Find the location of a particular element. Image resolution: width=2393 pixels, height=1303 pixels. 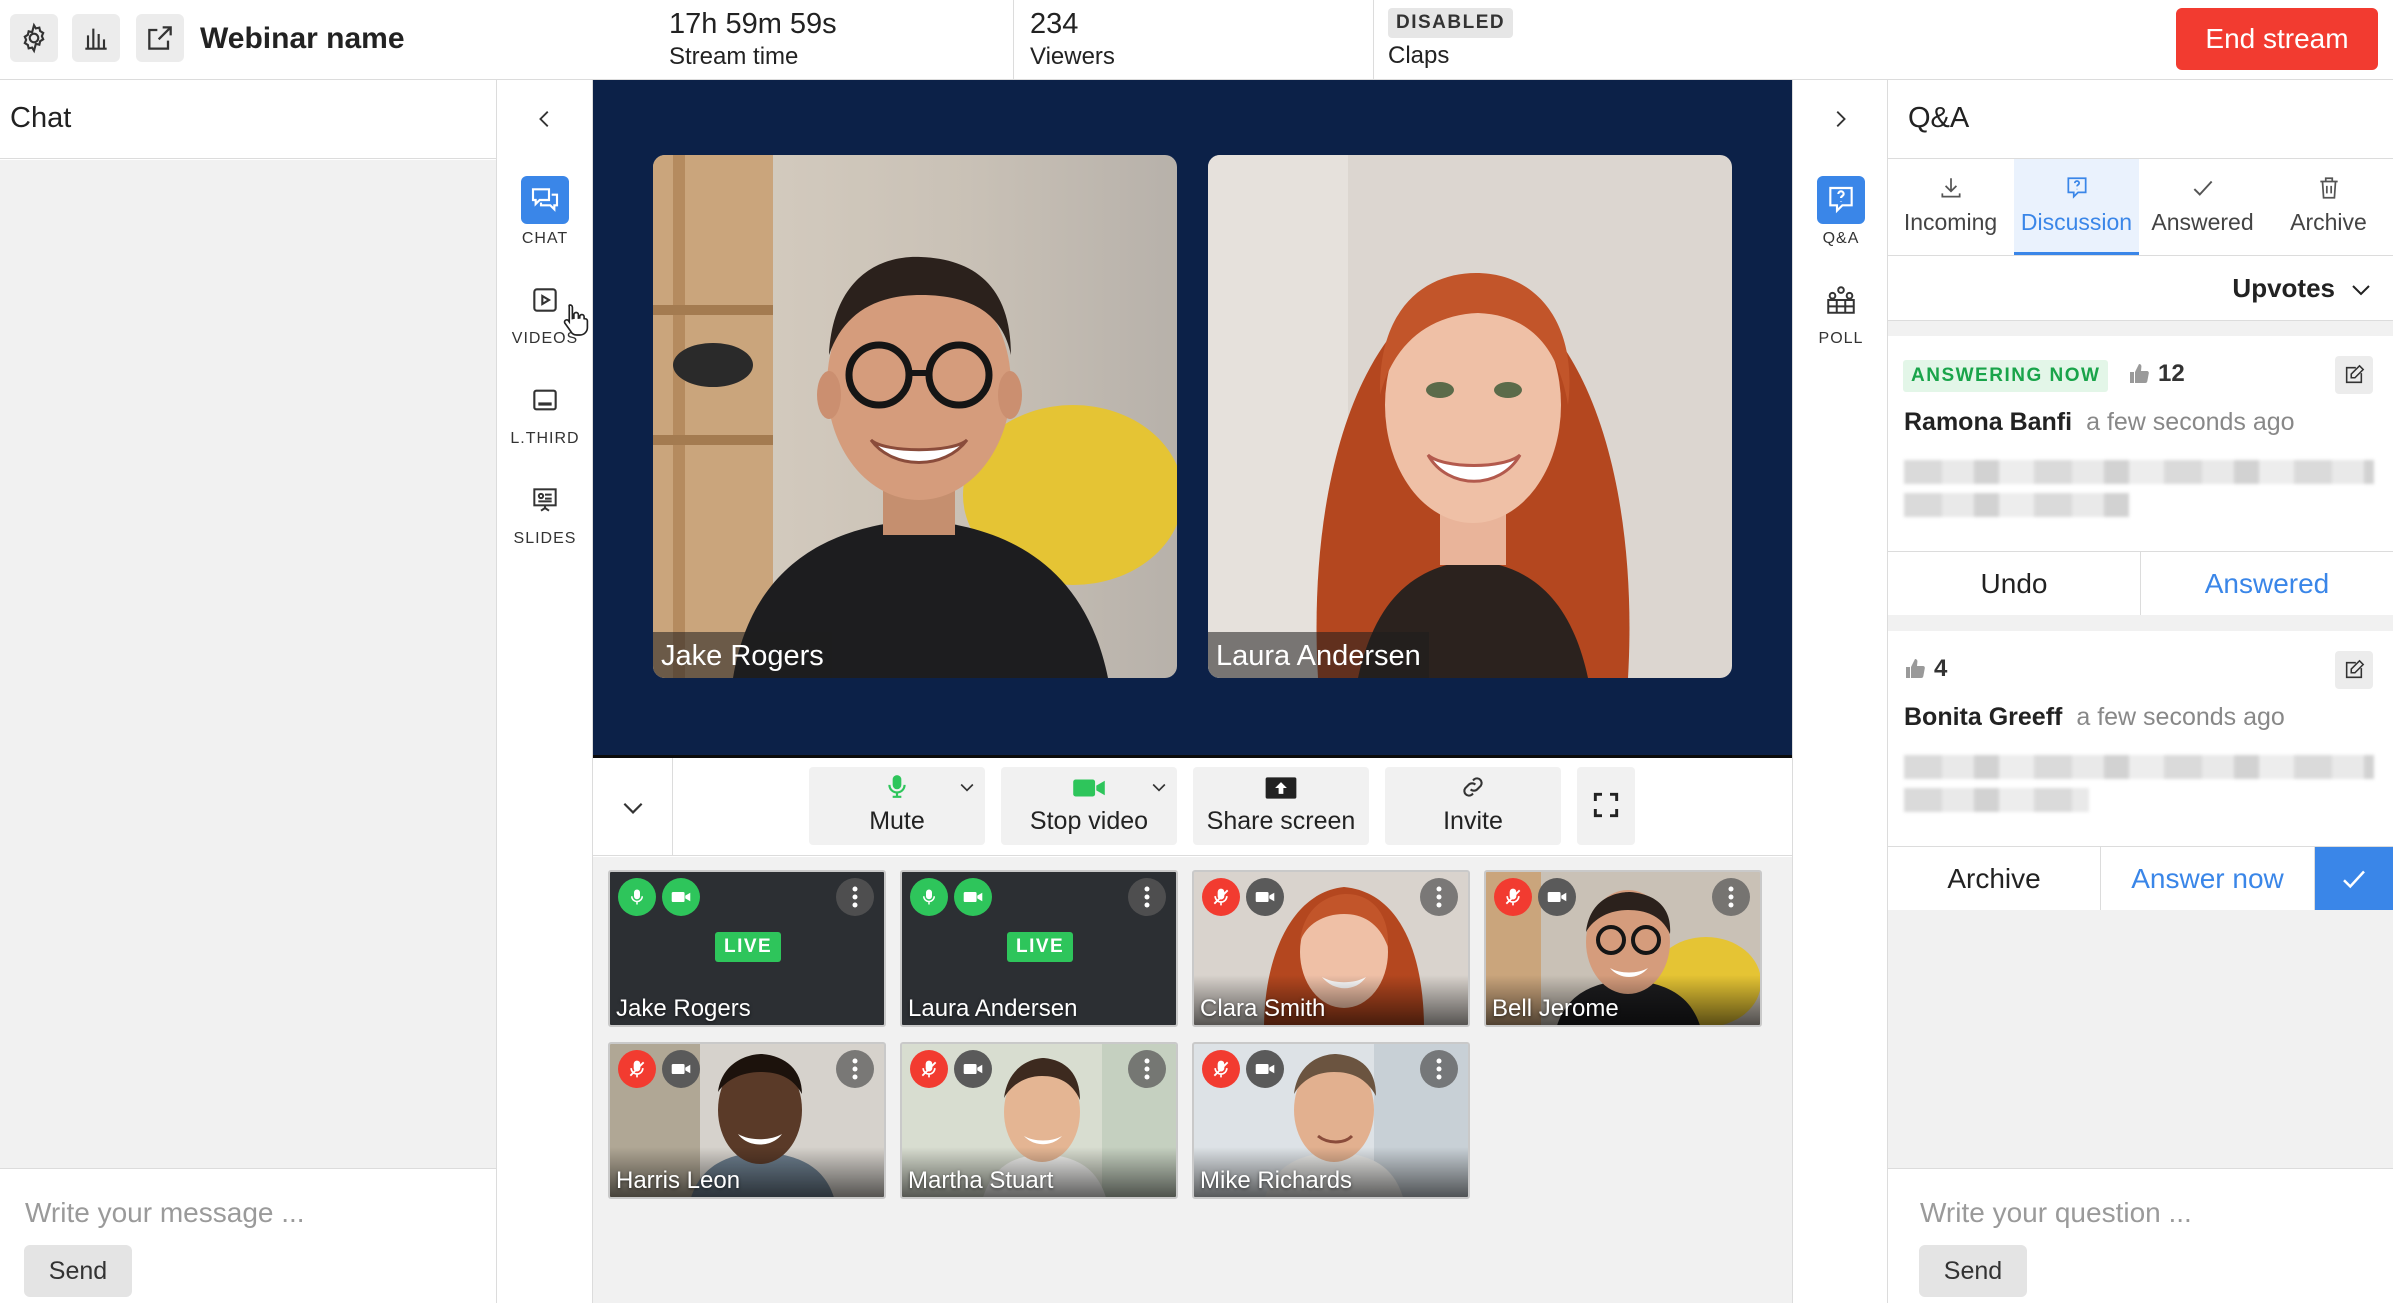

qa-compose: Write your question ... Send is located at coordinates (2140, 1235).